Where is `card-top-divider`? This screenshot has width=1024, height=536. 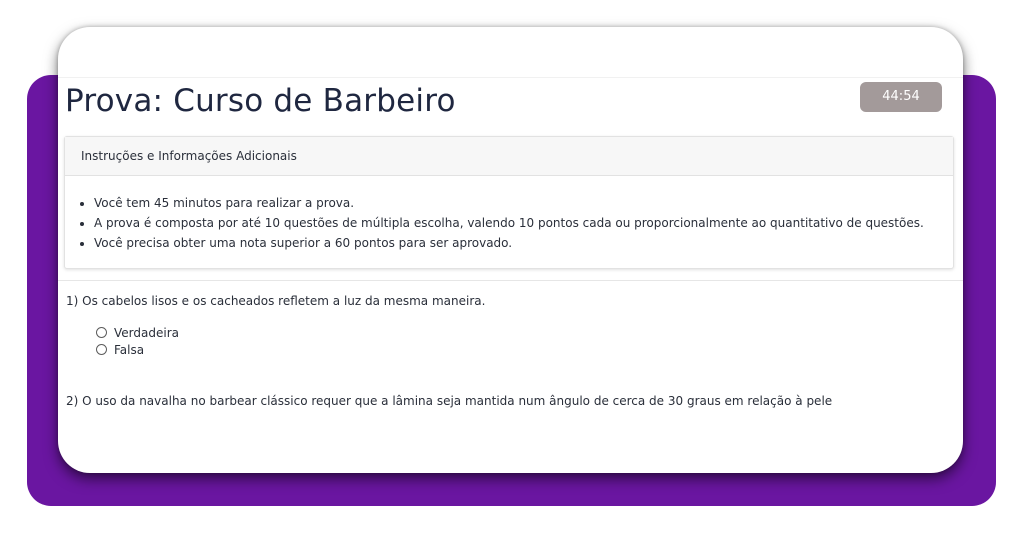 card-top-divider is located at coordinates (510, 77).